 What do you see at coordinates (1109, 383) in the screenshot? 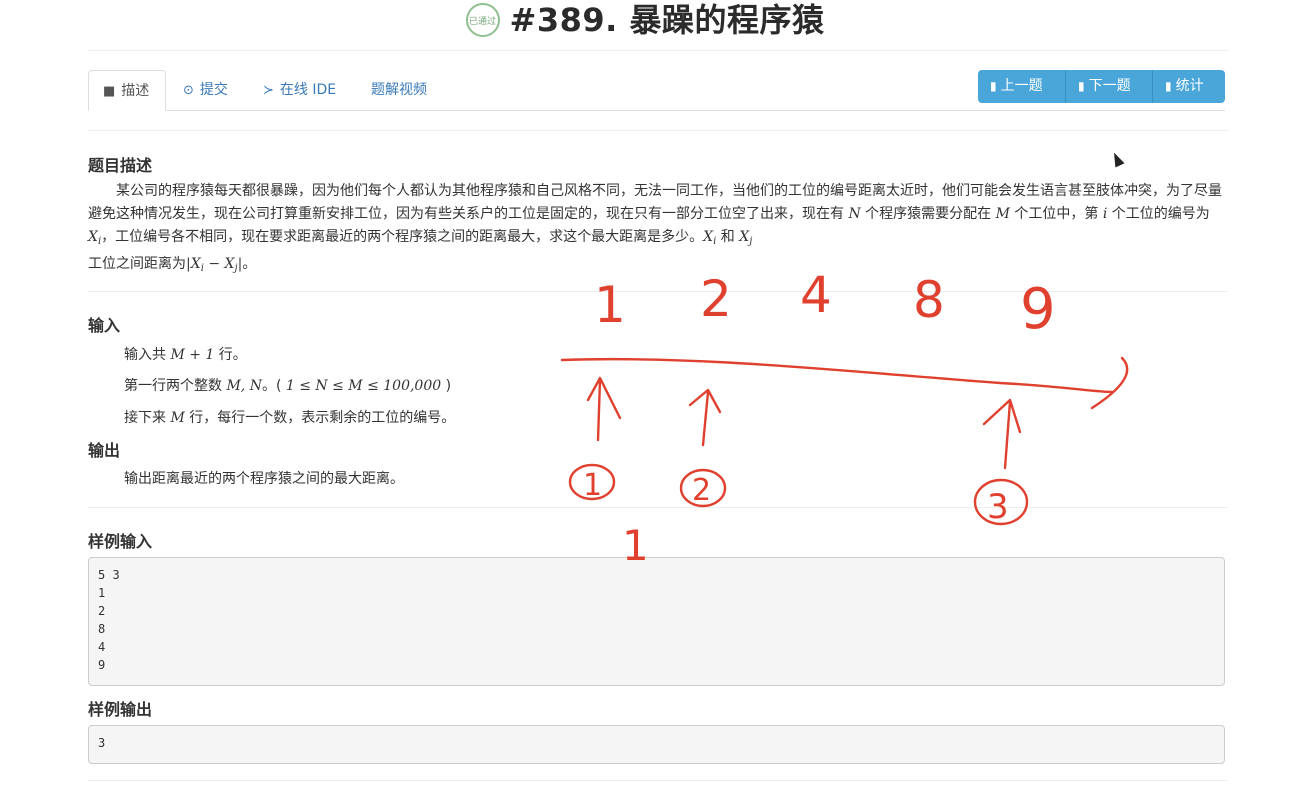
I see `arrow-head-stroke` at bounding box center [1109, 383].